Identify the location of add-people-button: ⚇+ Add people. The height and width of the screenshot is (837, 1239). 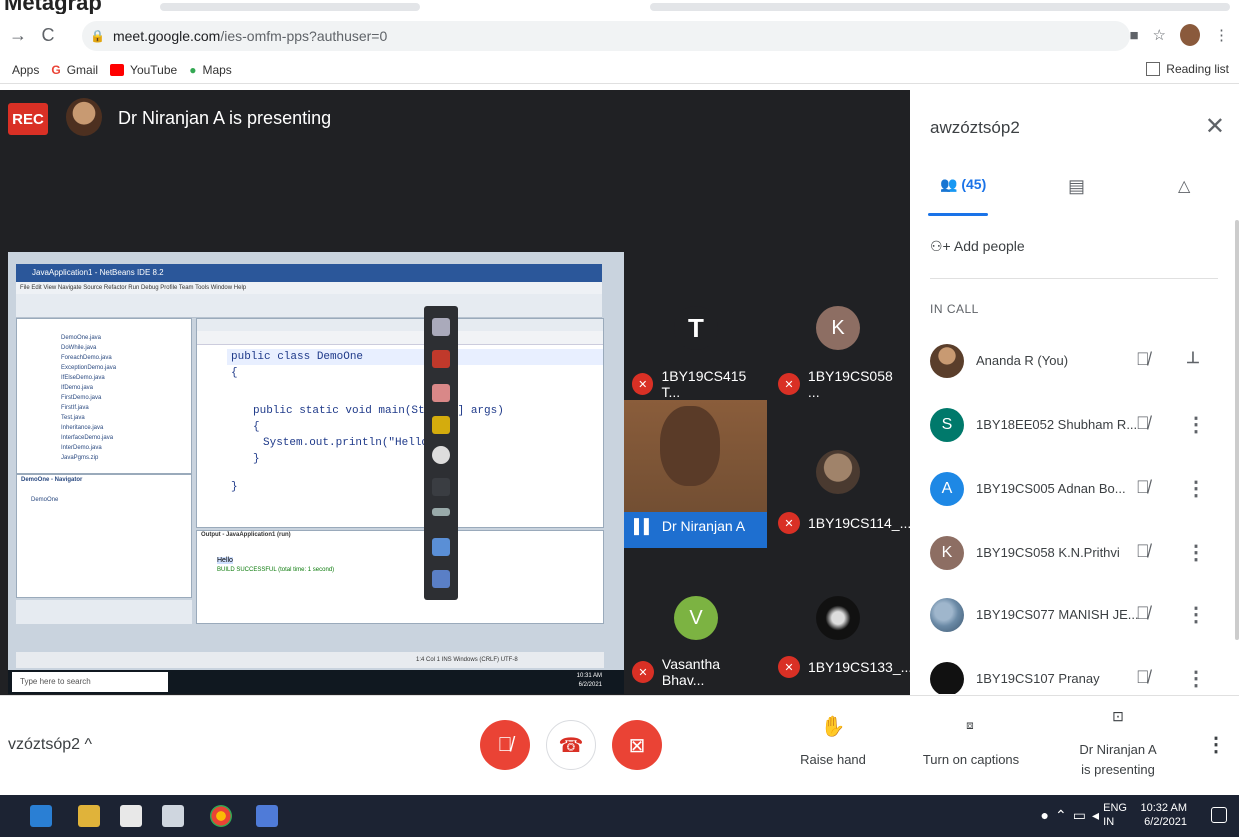
(977, 246).